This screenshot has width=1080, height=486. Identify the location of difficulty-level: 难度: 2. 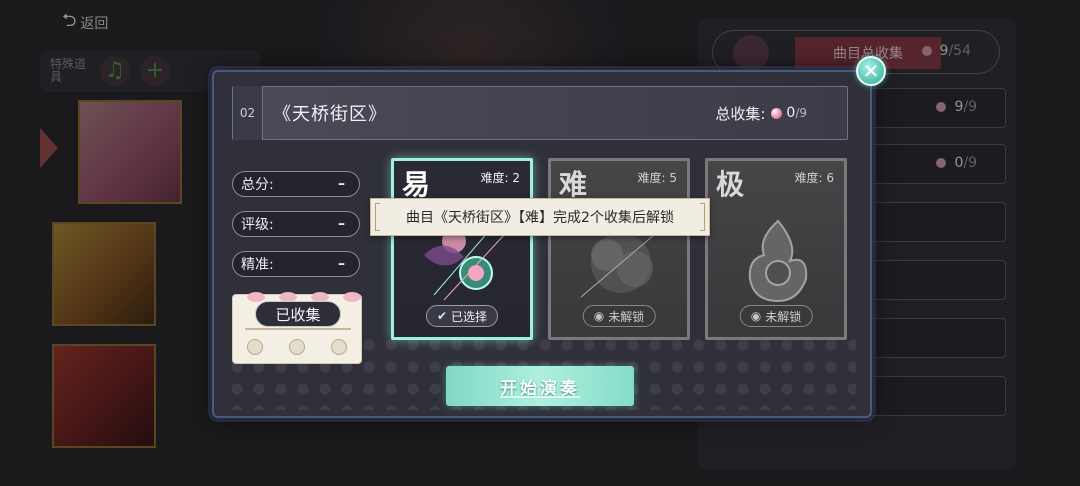
(500, 178).